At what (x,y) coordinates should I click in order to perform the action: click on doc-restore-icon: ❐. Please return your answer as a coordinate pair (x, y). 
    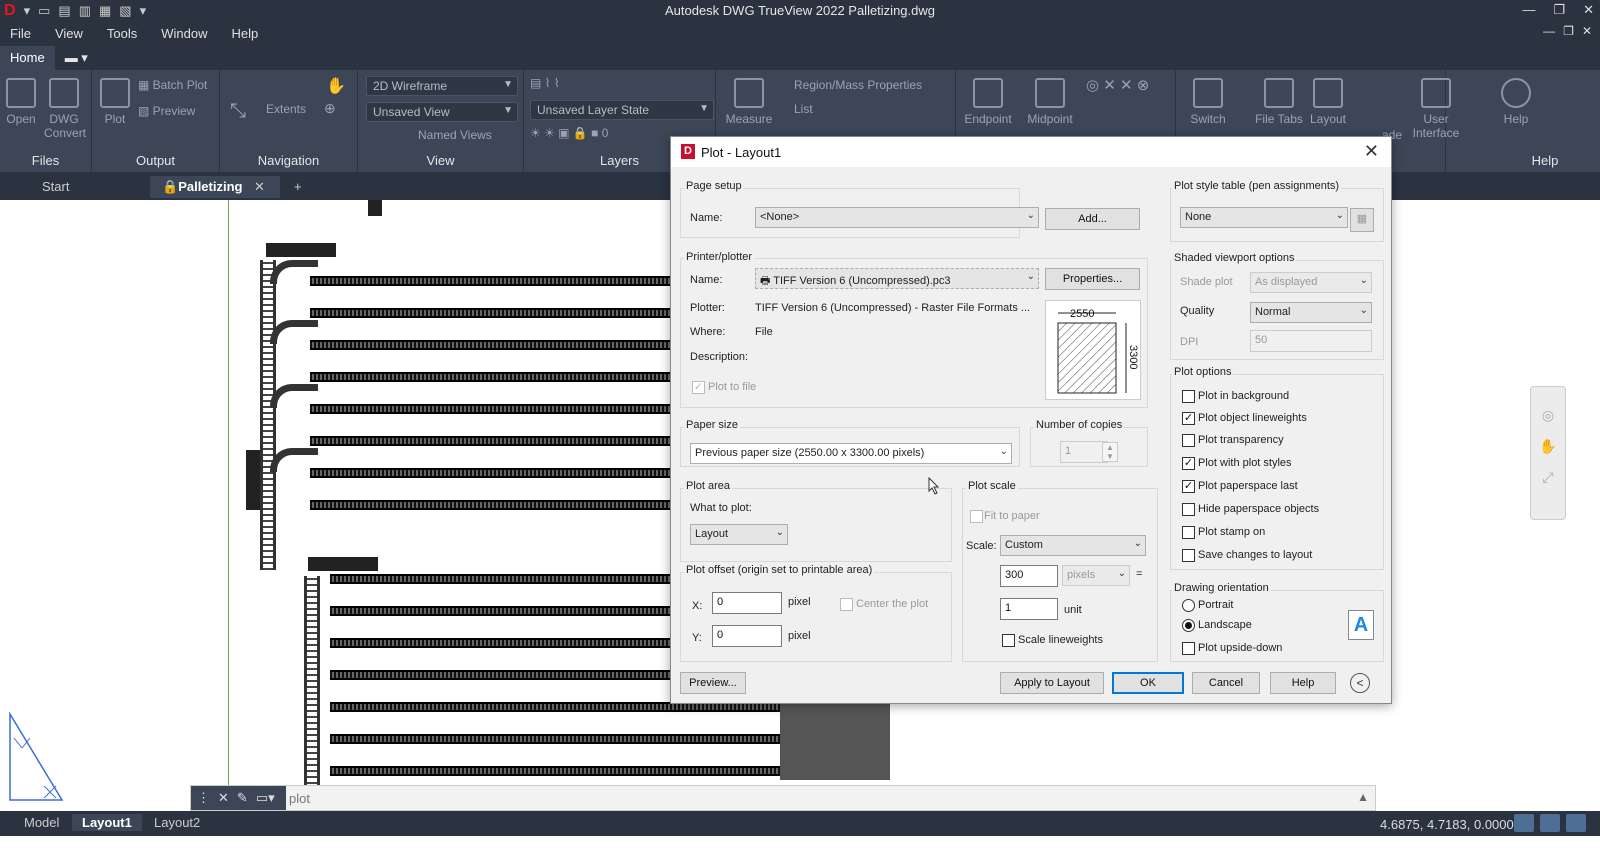
    Looking at the image, I should click on (1568, 31).